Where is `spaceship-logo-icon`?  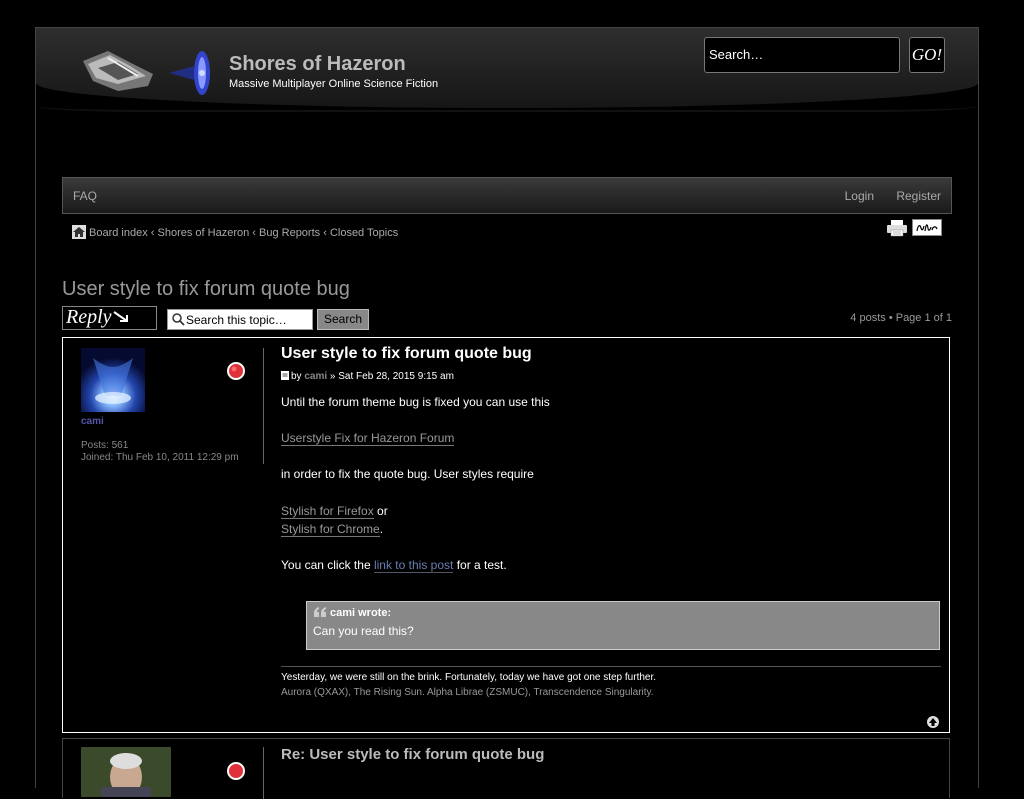
spaceship-logo-icon is located at coordinates (118, 71).